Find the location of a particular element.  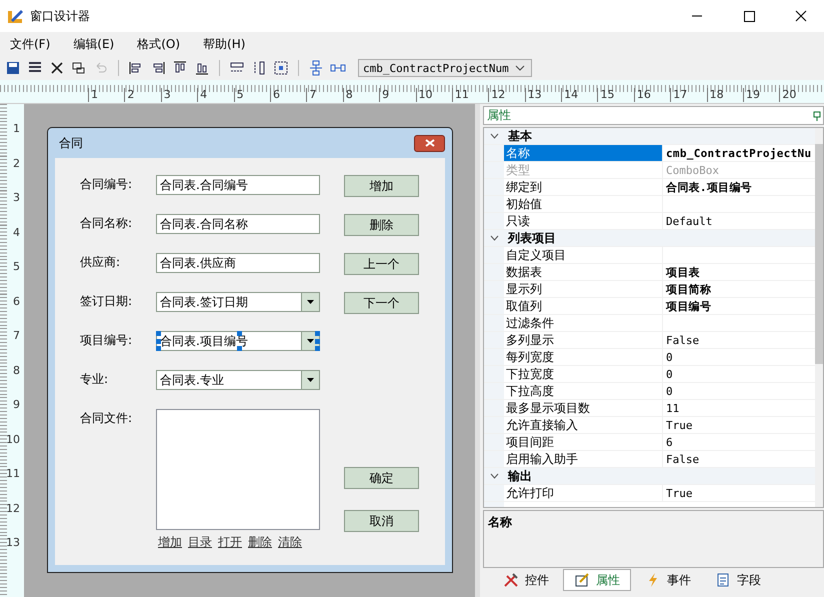

ruler-number: 1 is located at coordinates (106, 95).